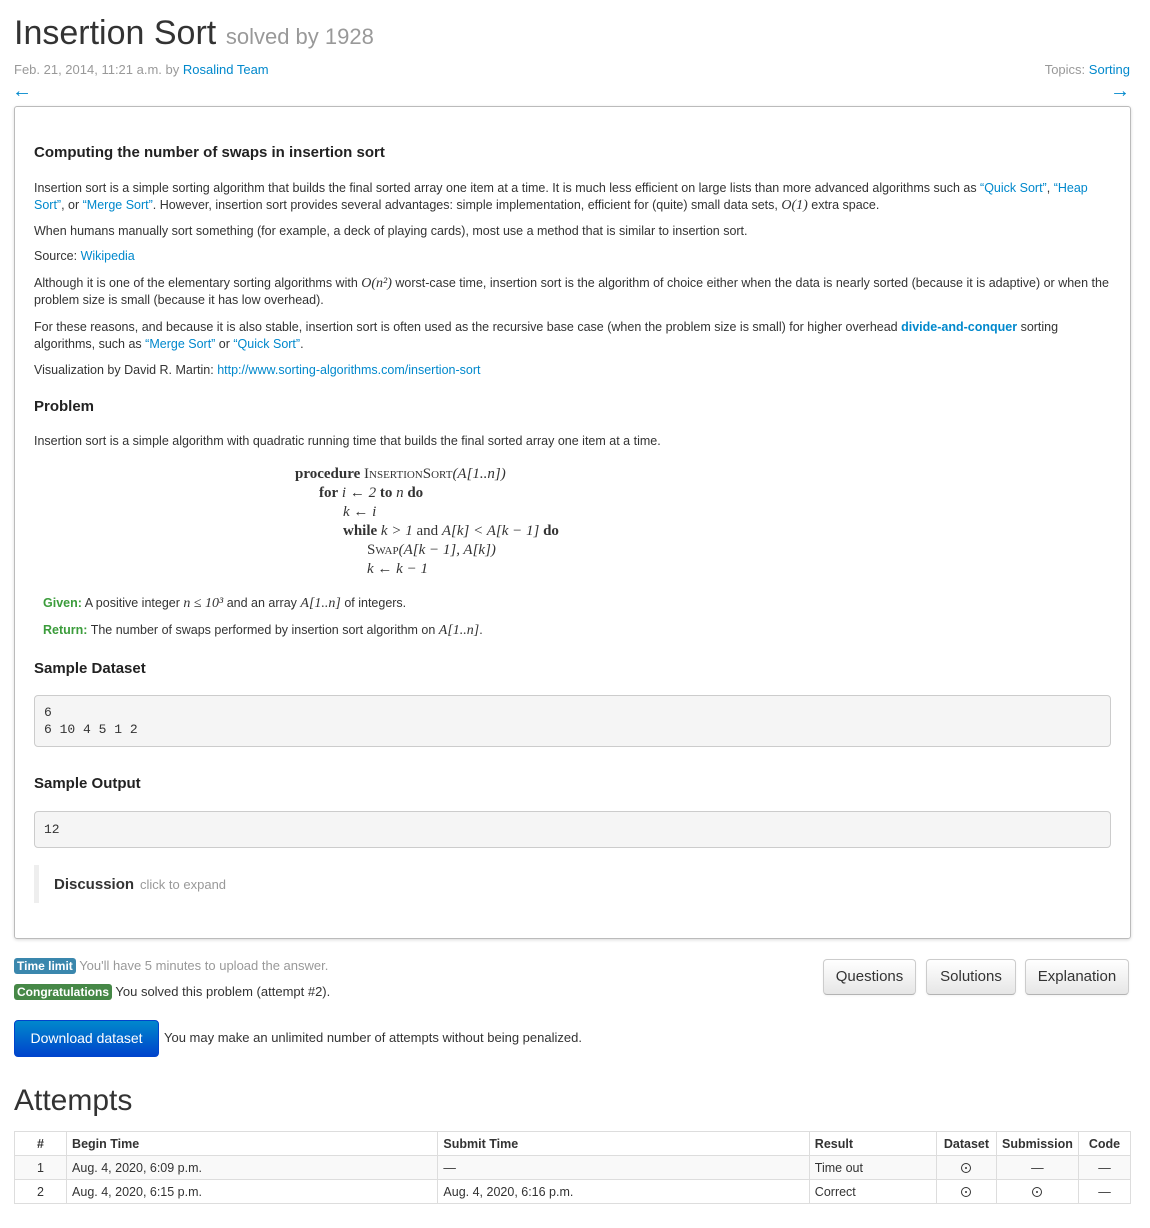 This screenshot has height=1228, width=1150. I want to click on topic-link-sorting: Sorting, so click(1109, 69).